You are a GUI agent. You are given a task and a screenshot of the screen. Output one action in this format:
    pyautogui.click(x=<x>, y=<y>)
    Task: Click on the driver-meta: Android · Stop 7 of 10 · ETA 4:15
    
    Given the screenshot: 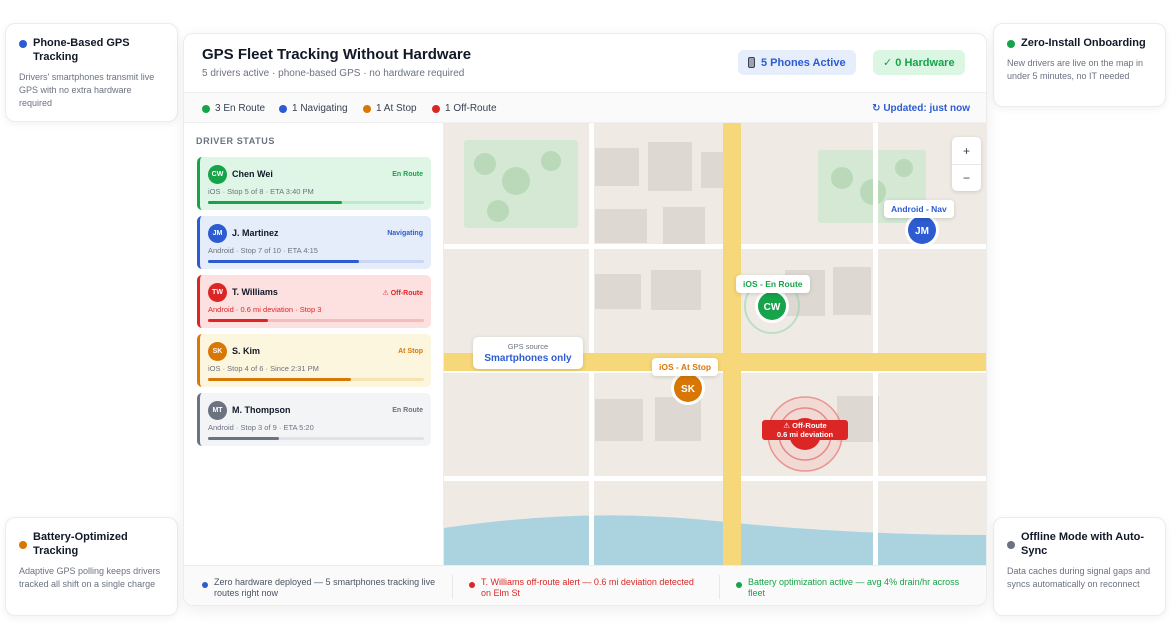 What is the action you would take?
    pyautogui.click(x=263, y=250)
    